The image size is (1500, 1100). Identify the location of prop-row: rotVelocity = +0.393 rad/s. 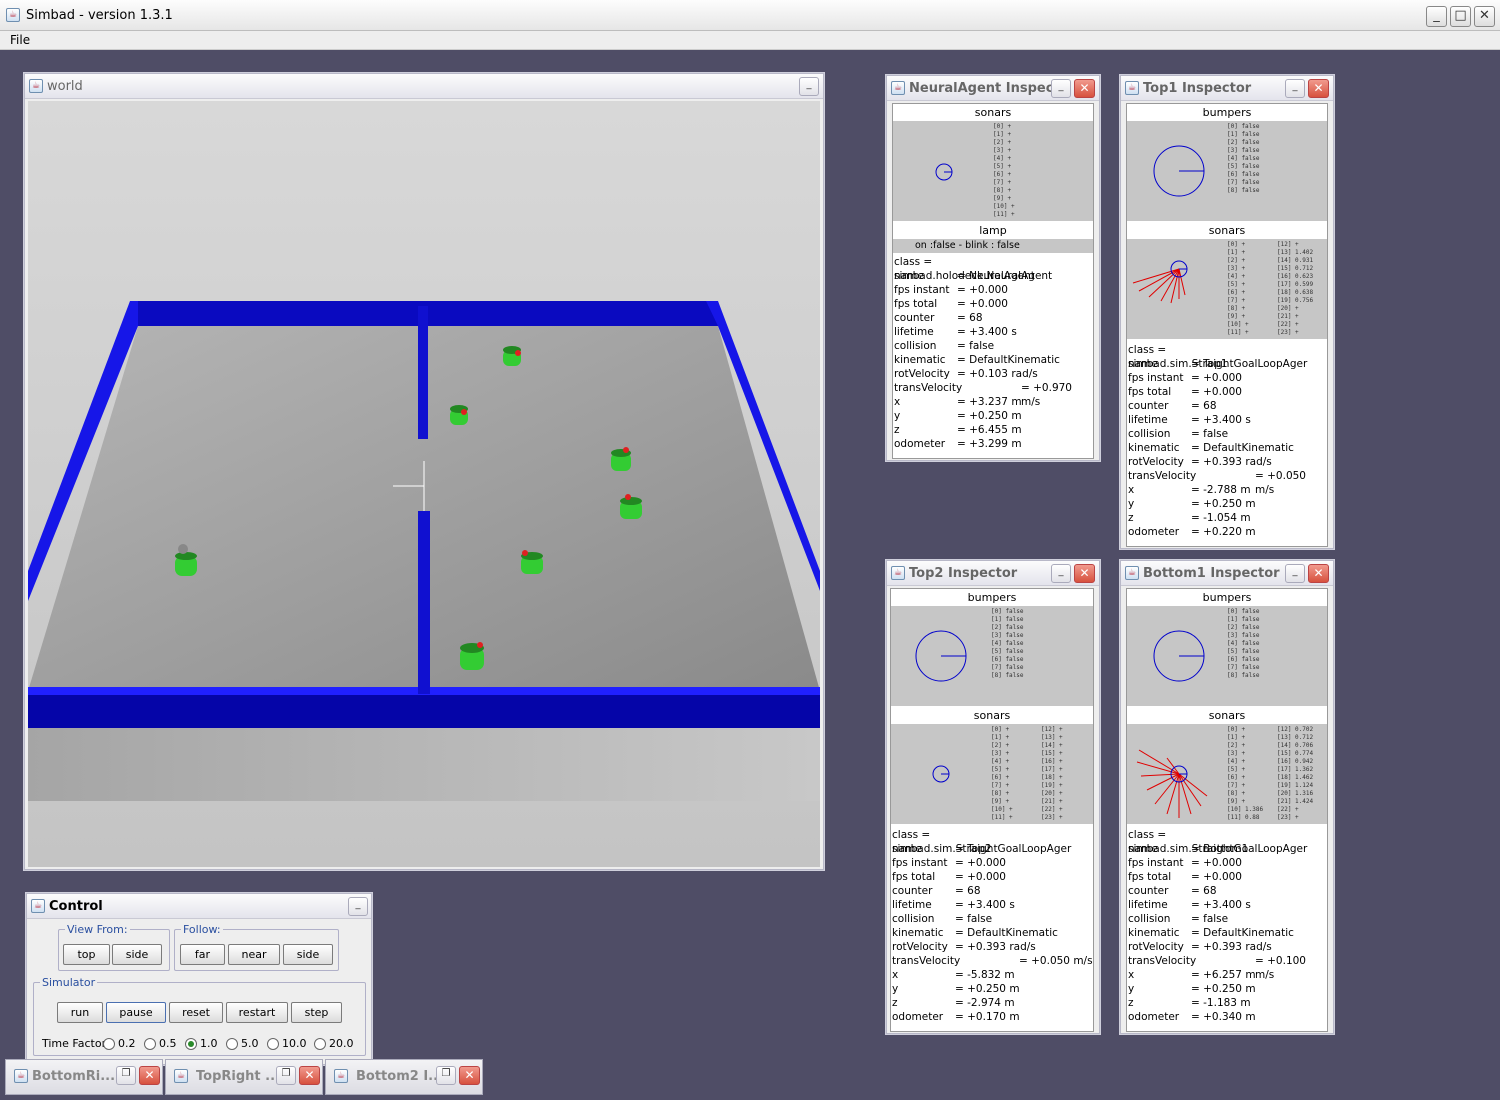
(1227, 462).